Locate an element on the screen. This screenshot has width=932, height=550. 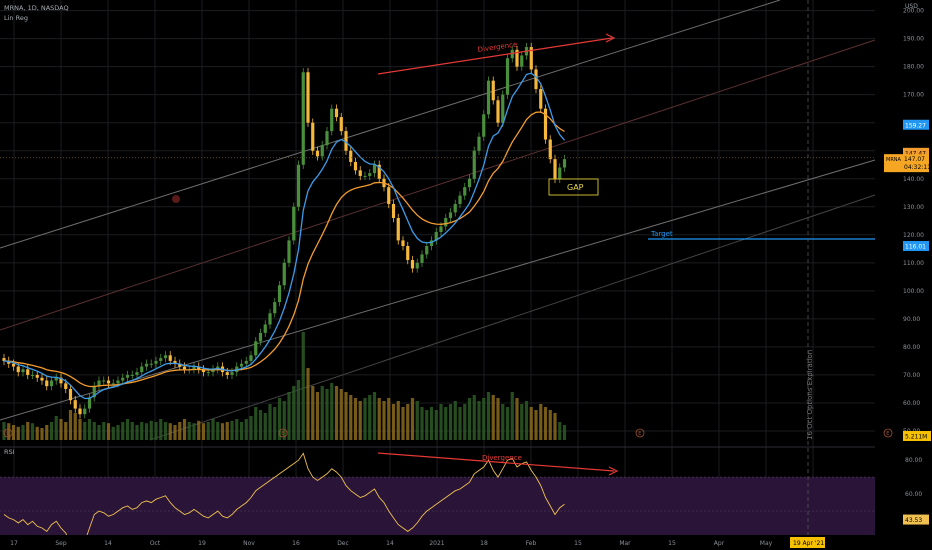
gap-label: GAP is located at coordinates (575, 187).